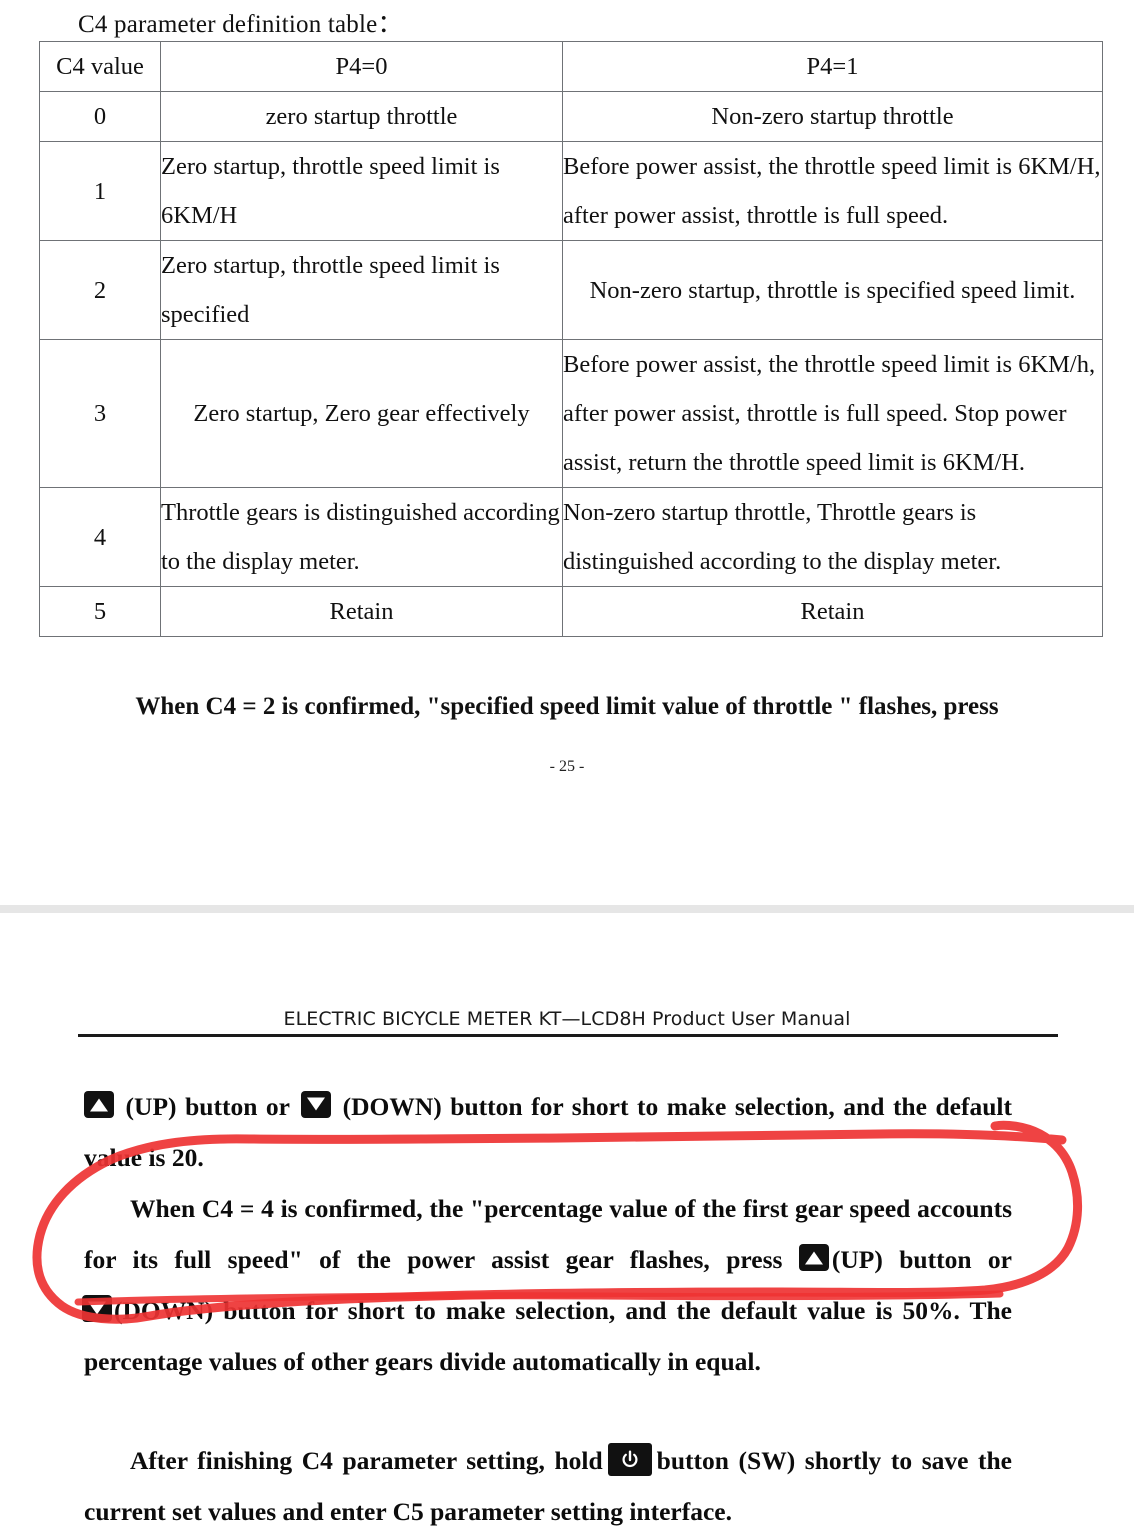 This screenshot has height=1537, width=1134. What do you see at coordinates (361, 66) in the screenshot?
I see `header-cell-p4-0: P4=0` at bounding box center [361, 66].